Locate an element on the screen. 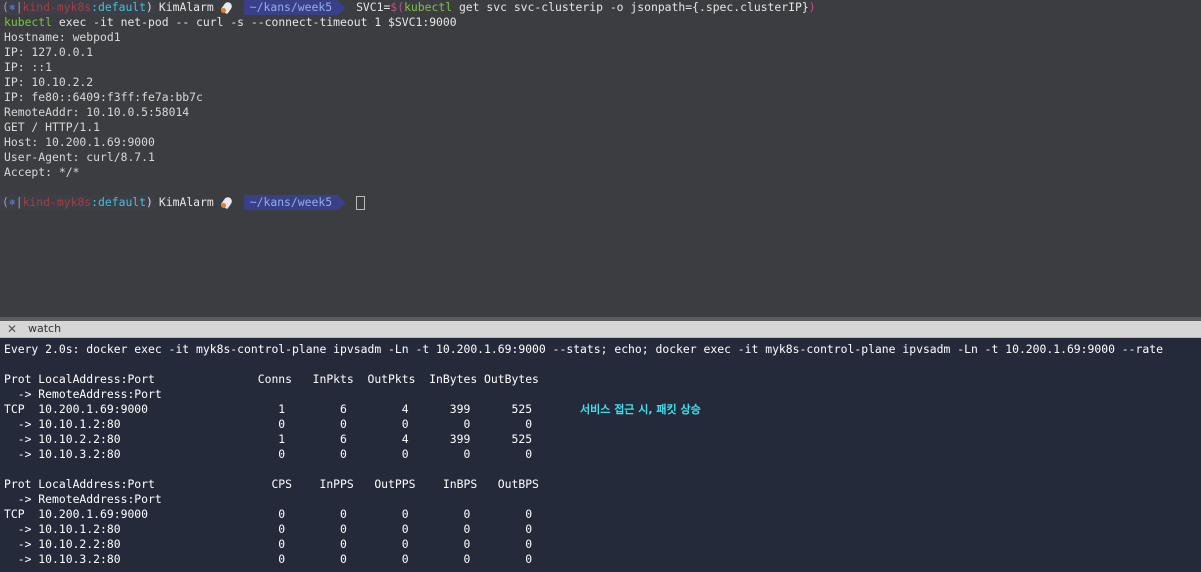 This screenshot has height=572, width=1201. output-line: RemoteAddr: 10.10.0.5:58014 is located at coordinates (97, 112).